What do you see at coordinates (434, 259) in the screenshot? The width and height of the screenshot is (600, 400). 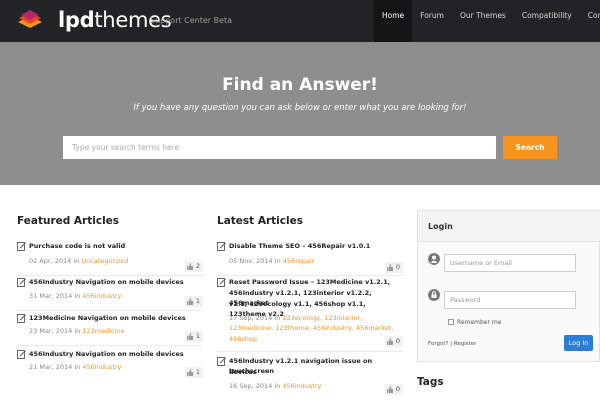 I see `user-icon` at bounding box center [434, 259].